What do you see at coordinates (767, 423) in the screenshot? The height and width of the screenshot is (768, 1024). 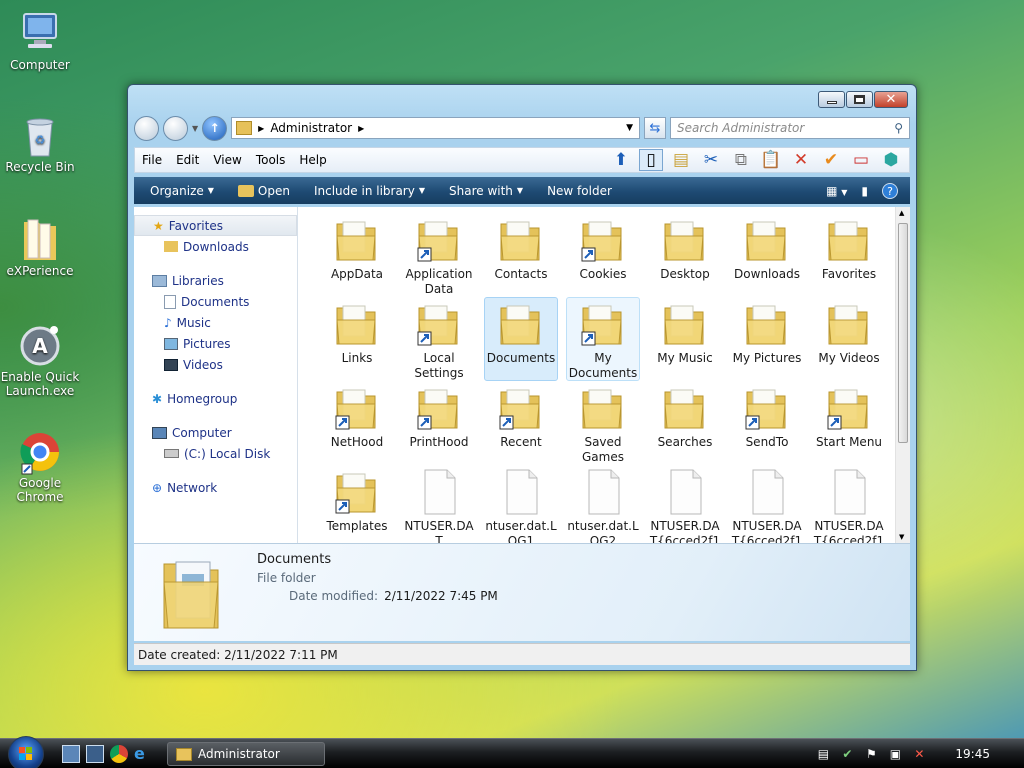 I see `file-item: SendTo` at bounding box center [767, 423].